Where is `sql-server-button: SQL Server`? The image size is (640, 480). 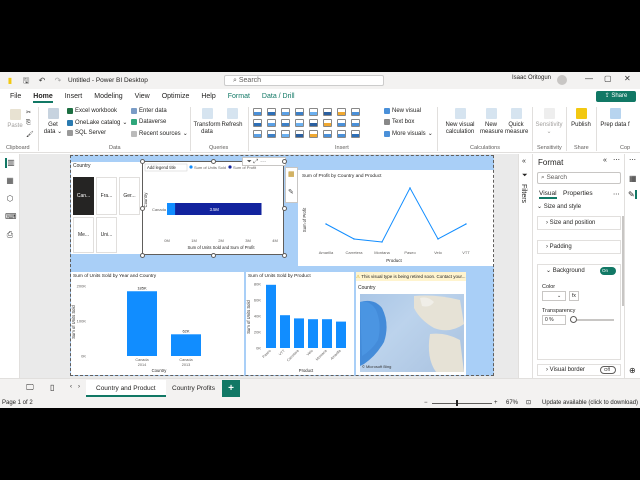 sql-server-button: SQL Server is located at coordinates (86, 133).